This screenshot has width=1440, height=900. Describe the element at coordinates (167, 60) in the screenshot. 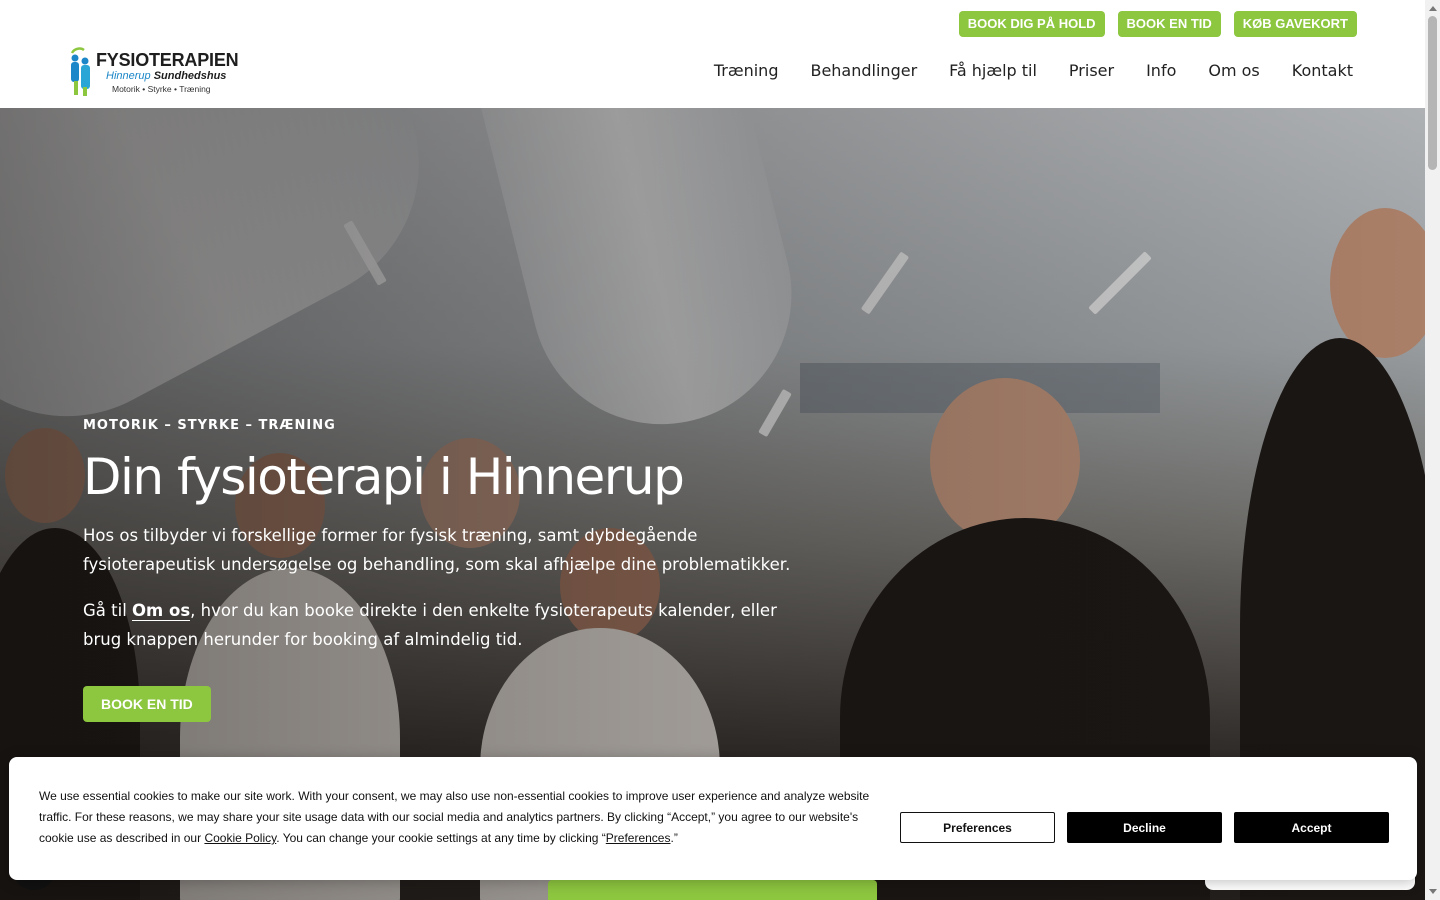

I see `logo-title: FYSIOTERAPIEN` at that location.